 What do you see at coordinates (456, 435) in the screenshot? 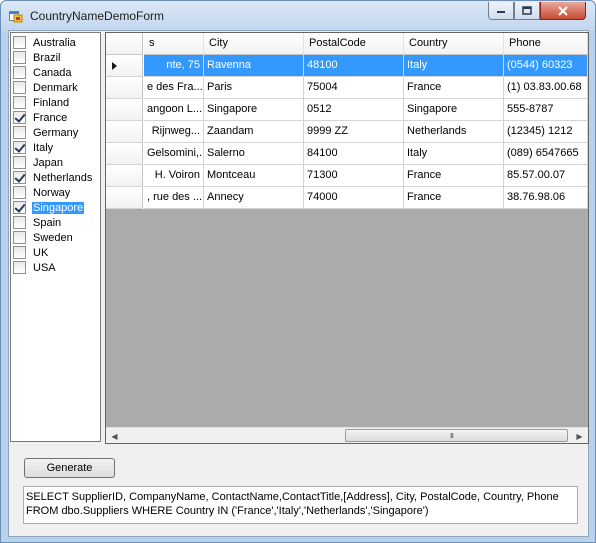
I see `scroll-thumb: III` at bounding box center [456, 435].